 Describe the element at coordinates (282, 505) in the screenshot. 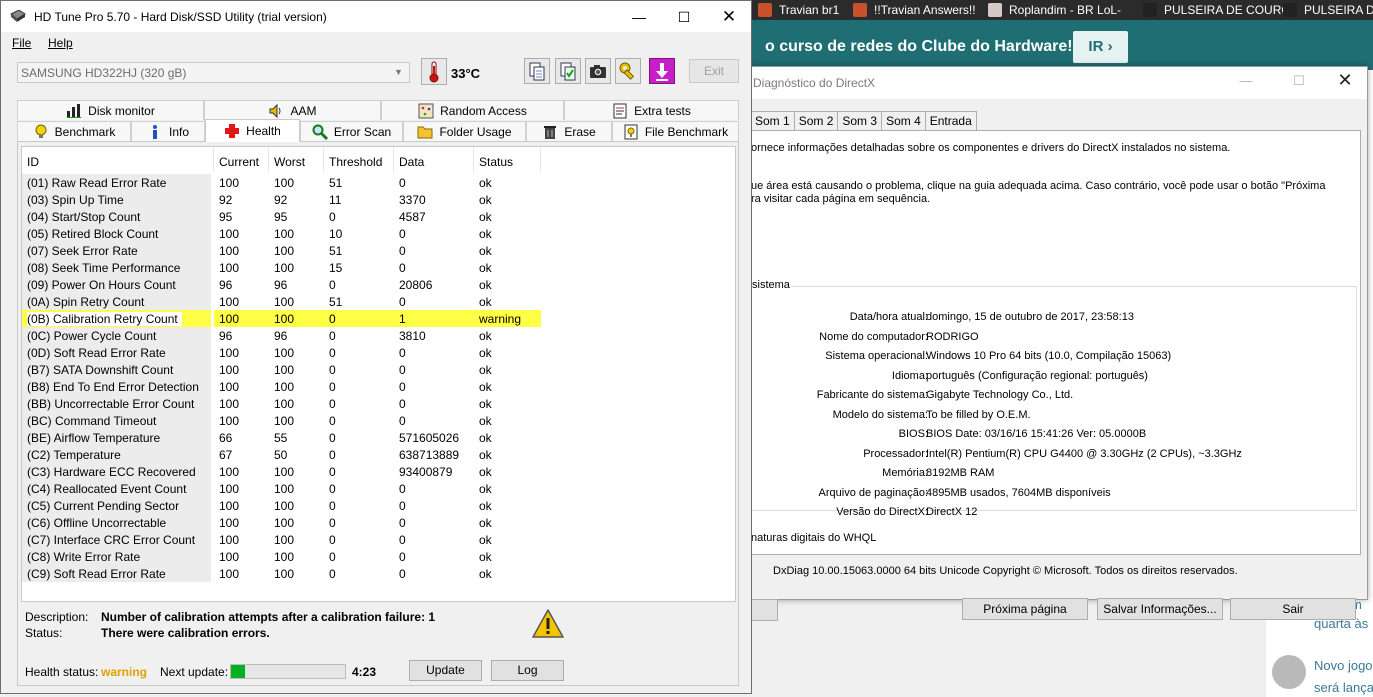

I see `table-row: (C5) Current Pending Sector 100 100 0 0 ok` at that location.